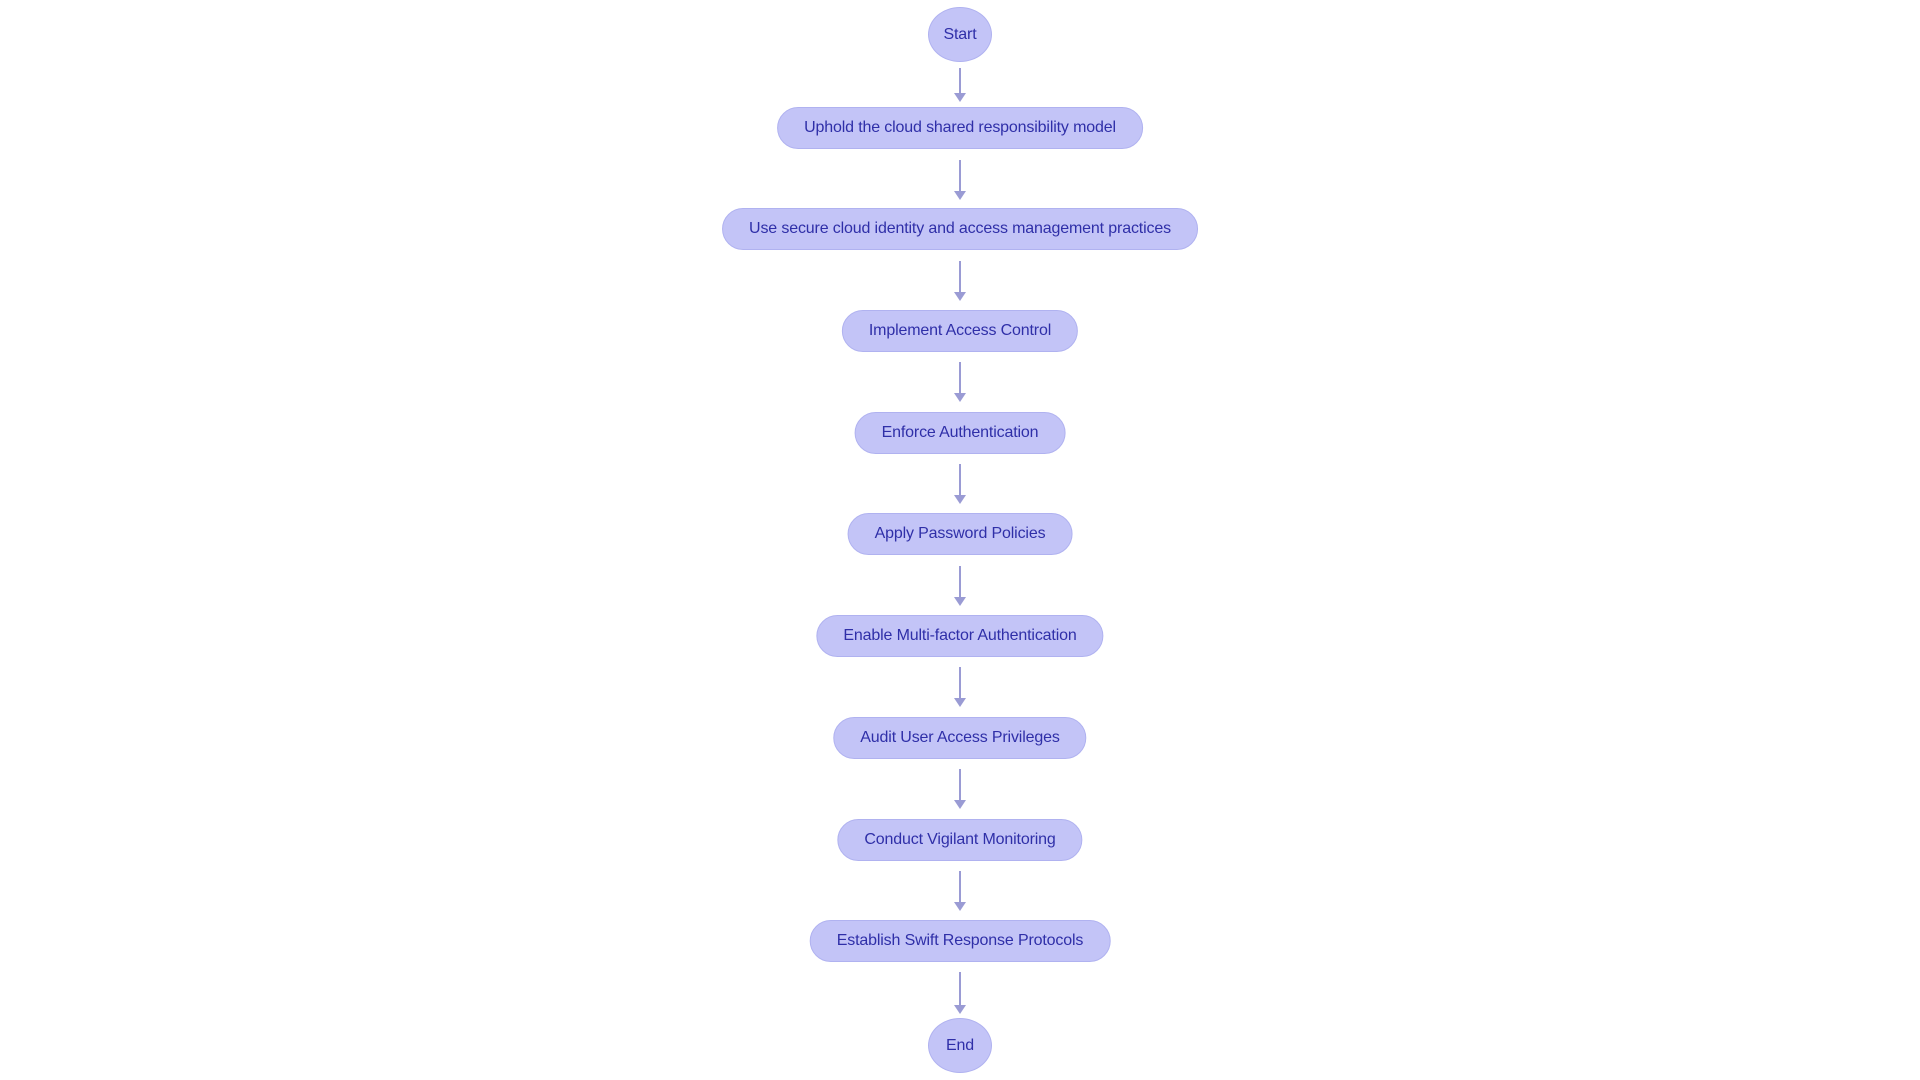  I want to click on connector-n6-to-n7, so click(960, 687).